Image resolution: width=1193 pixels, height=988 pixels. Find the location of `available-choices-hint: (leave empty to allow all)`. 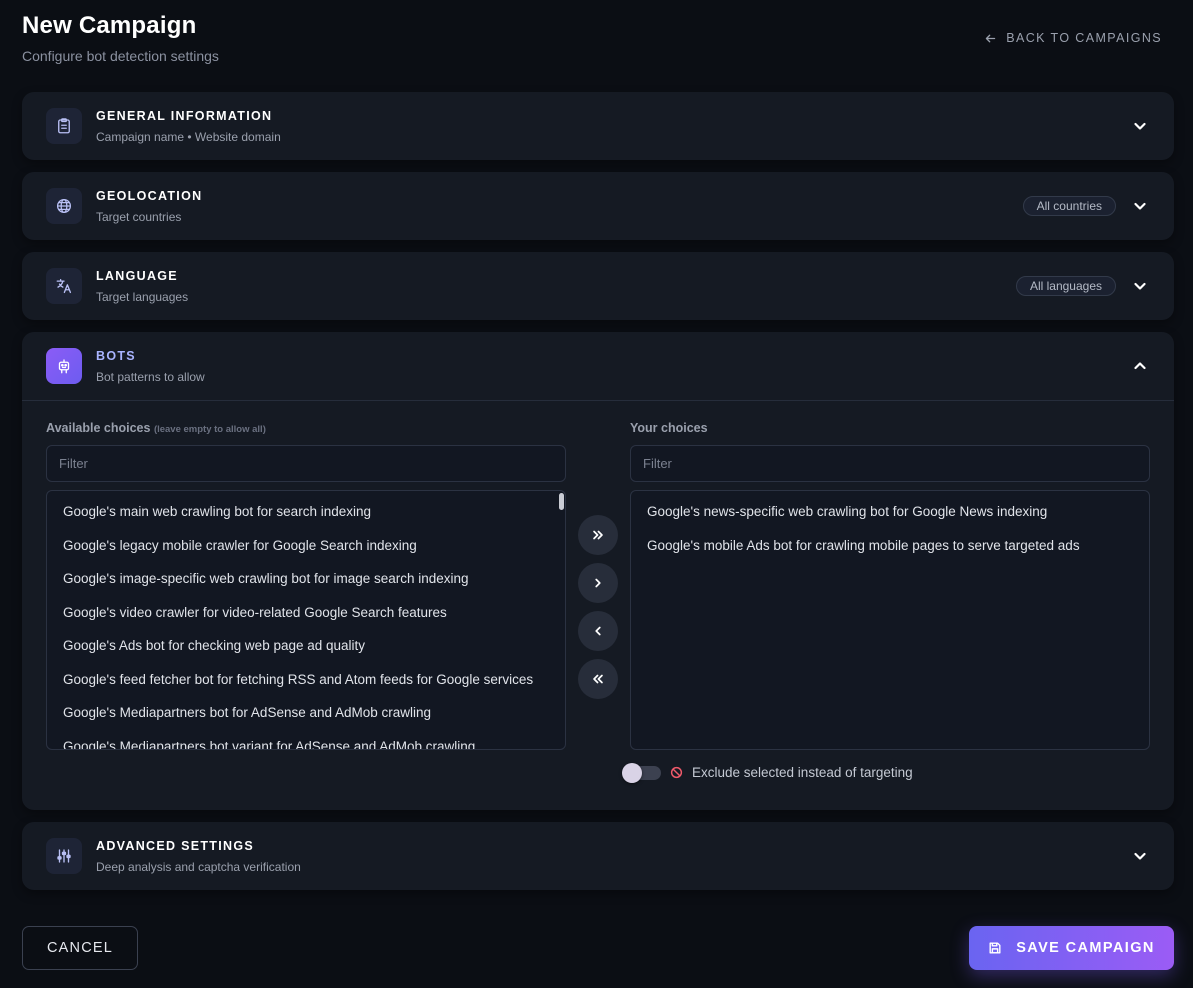

available-choices-hint: (leave empty to allow all) is located at coordinates (209, 429).